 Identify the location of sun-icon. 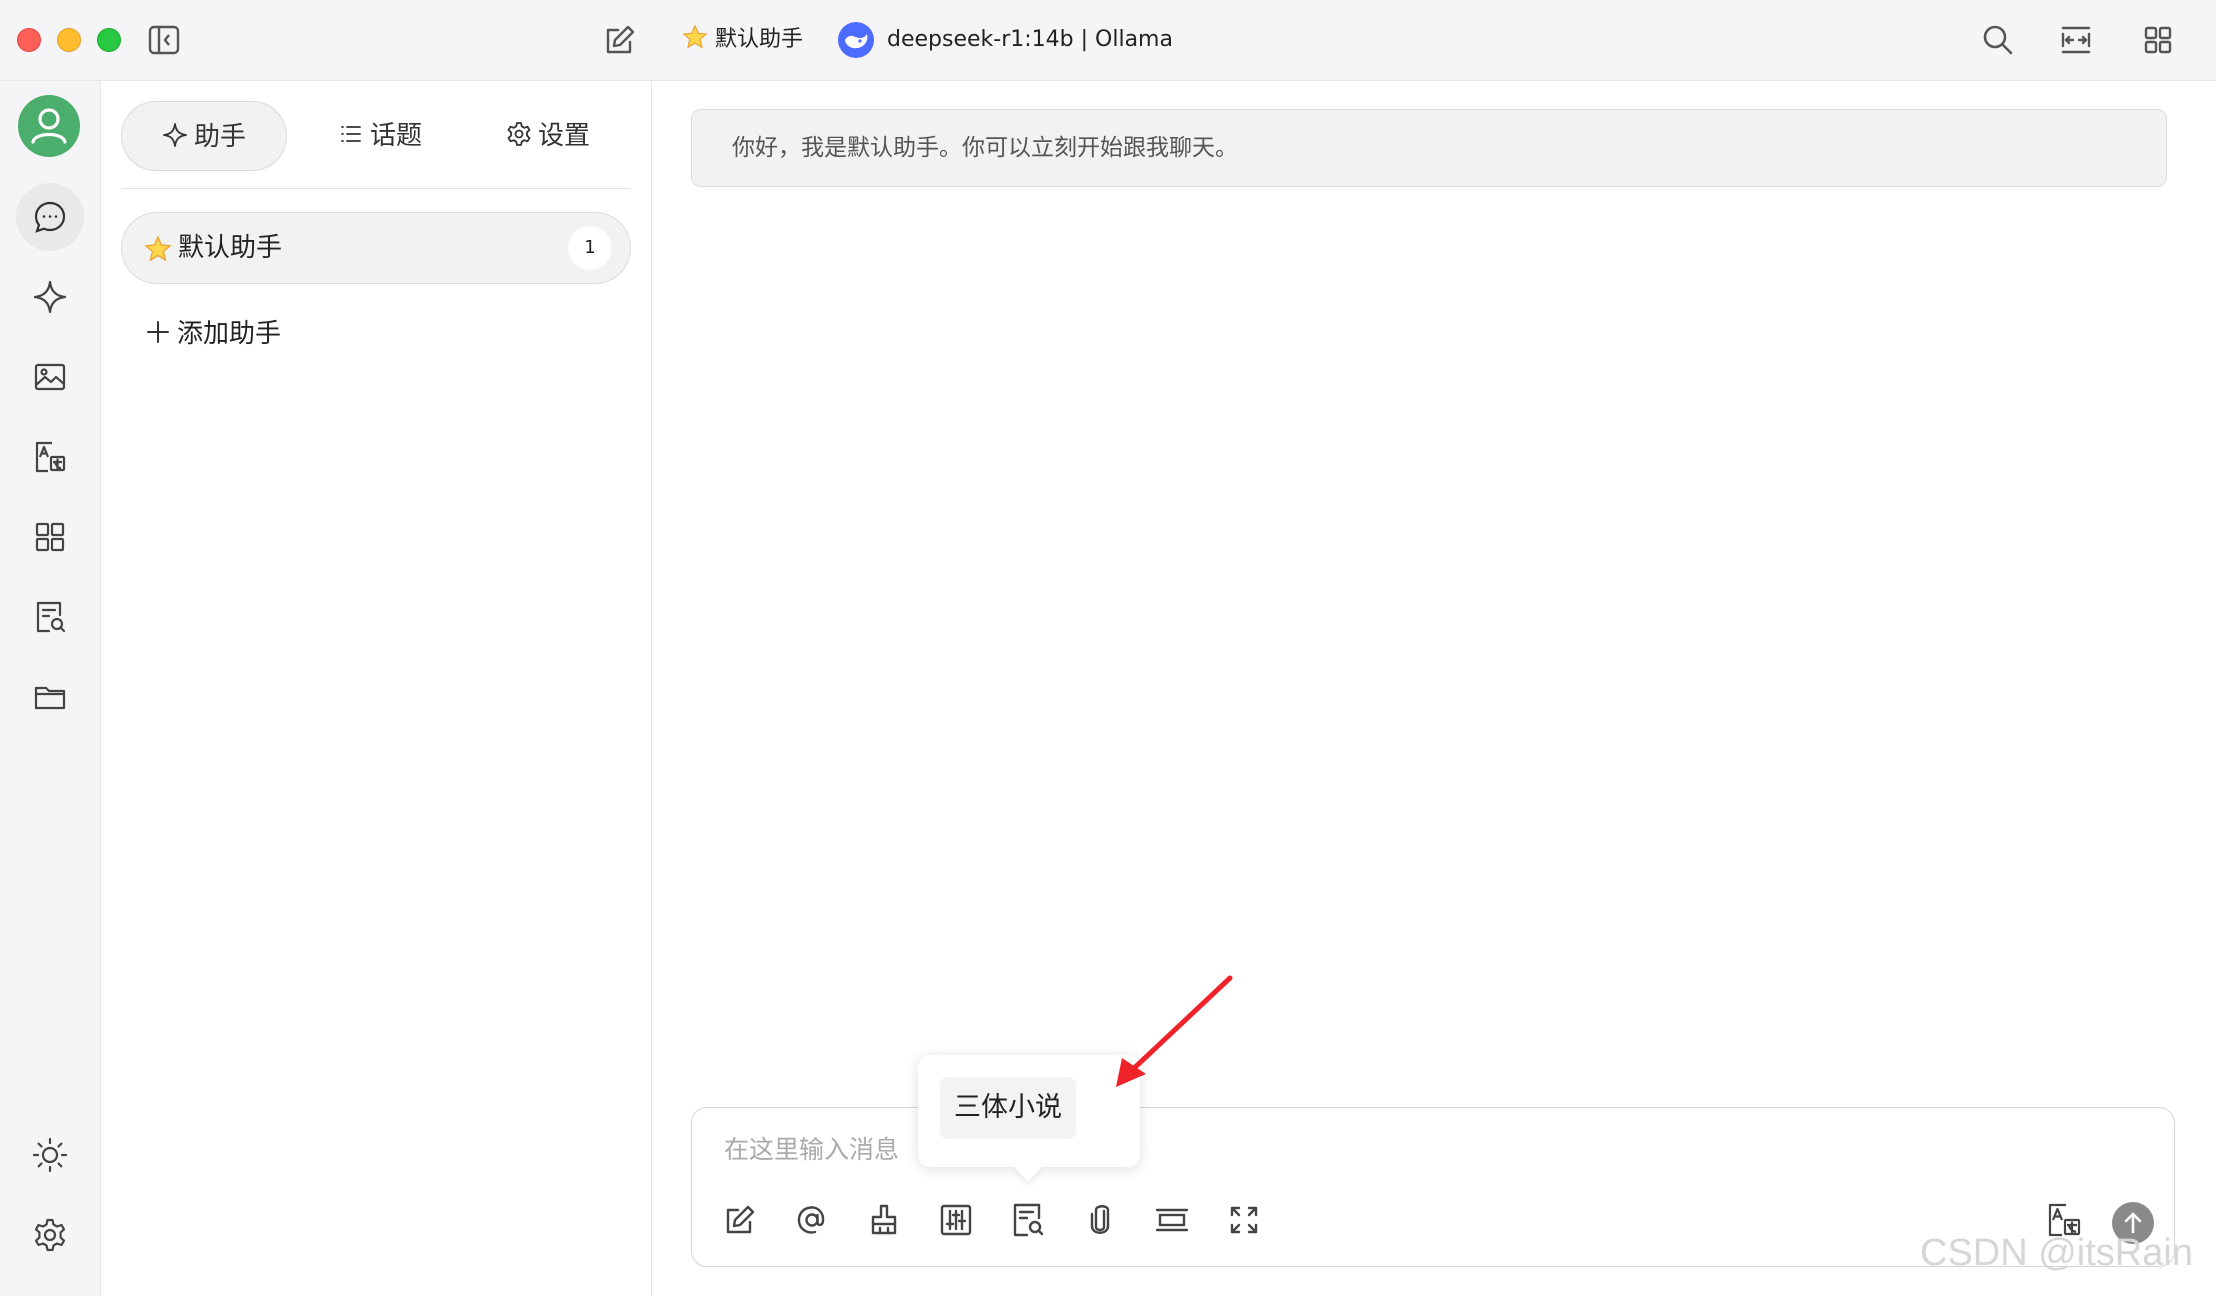
(50, 1155).